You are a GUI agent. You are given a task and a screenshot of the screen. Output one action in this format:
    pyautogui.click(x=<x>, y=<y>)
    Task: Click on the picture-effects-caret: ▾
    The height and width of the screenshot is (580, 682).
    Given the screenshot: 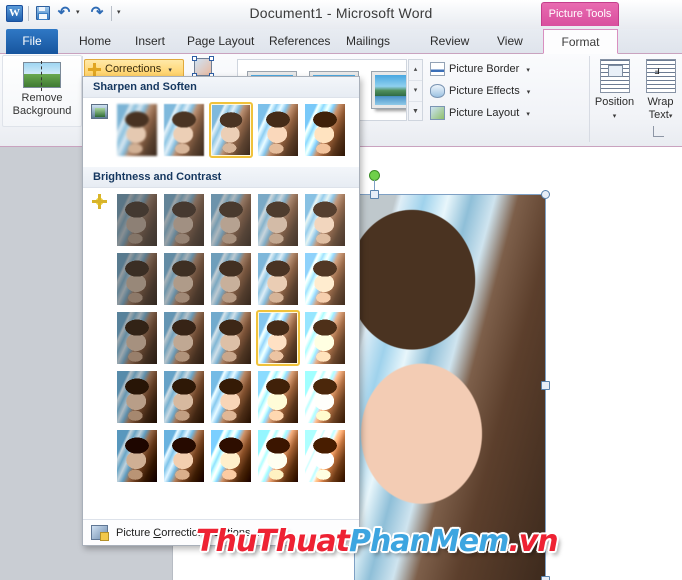 What is the action you would take?
    pyautogui.click(x=529, y=92)
    